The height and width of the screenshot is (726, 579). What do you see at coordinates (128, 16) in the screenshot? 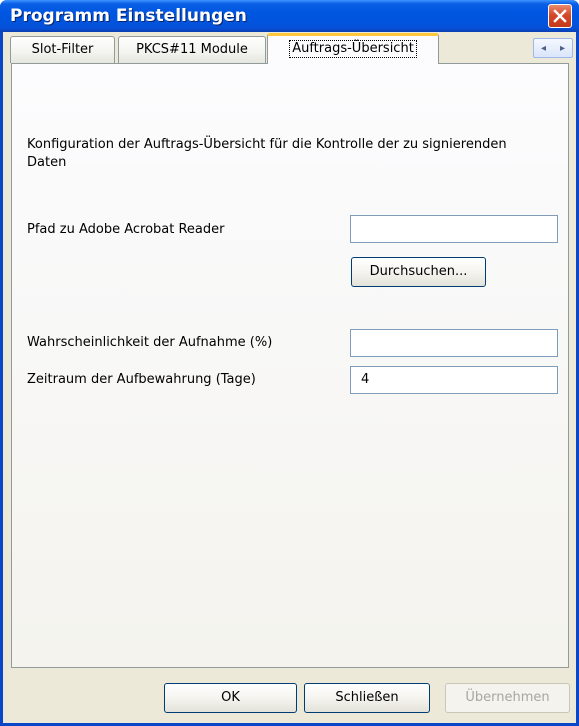
I see `window-title: Programm Einstellungen` at bounding box center [128, 16].